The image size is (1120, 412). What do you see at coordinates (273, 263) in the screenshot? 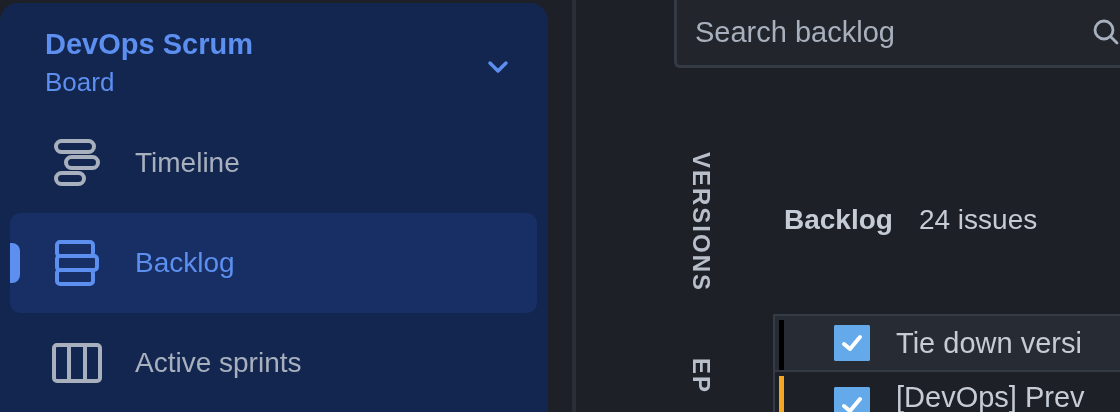
I see `nav-item: Backlog` at bounding box center [273, 263].